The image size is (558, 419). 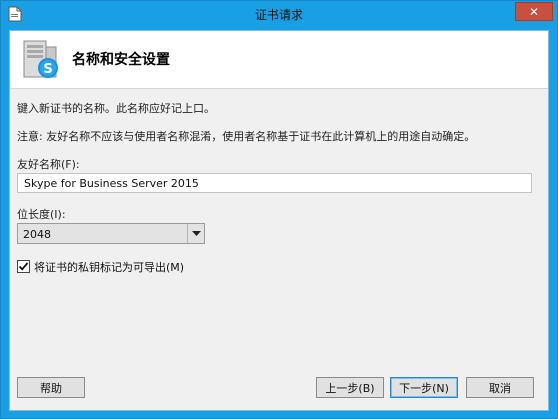 I want to click on exportable-key-checkbox, so click(x=23, y=266).